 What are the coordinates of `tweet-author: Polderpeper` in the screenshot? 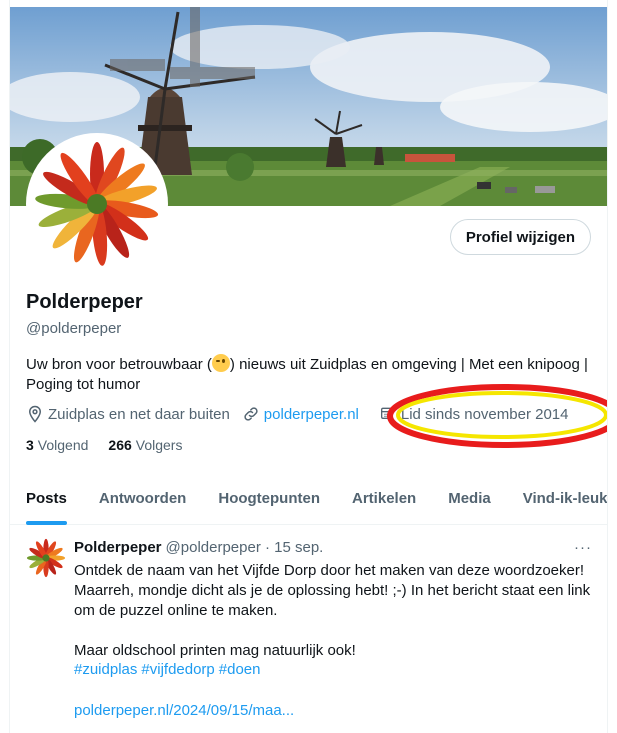 It's located at (118, 547).